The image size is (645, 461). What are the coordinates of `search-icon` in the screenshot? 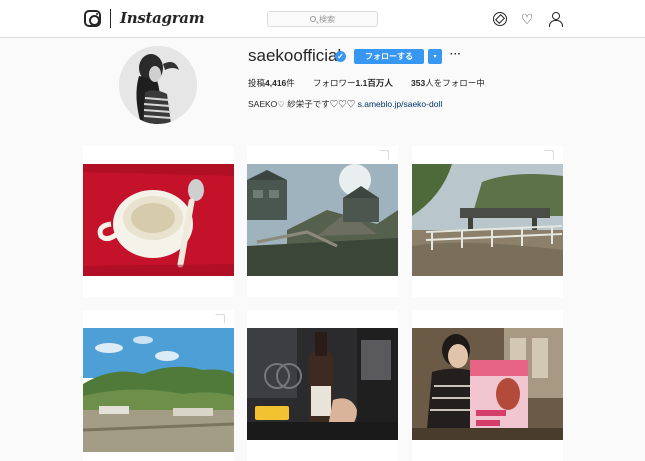 It's located at (313, 19).